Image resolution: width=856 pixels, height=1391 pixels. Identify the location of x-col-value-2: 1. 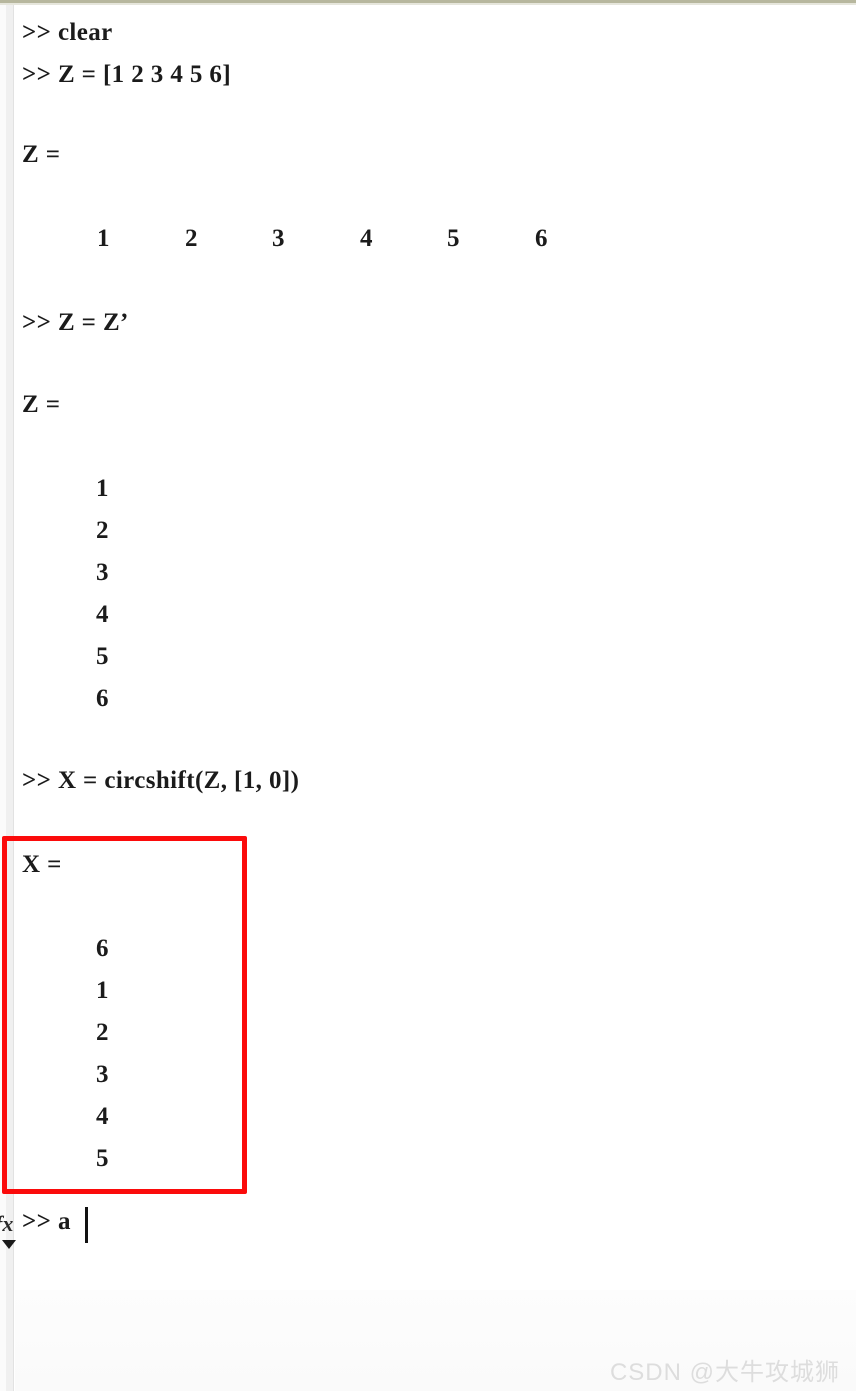
(102, 990).